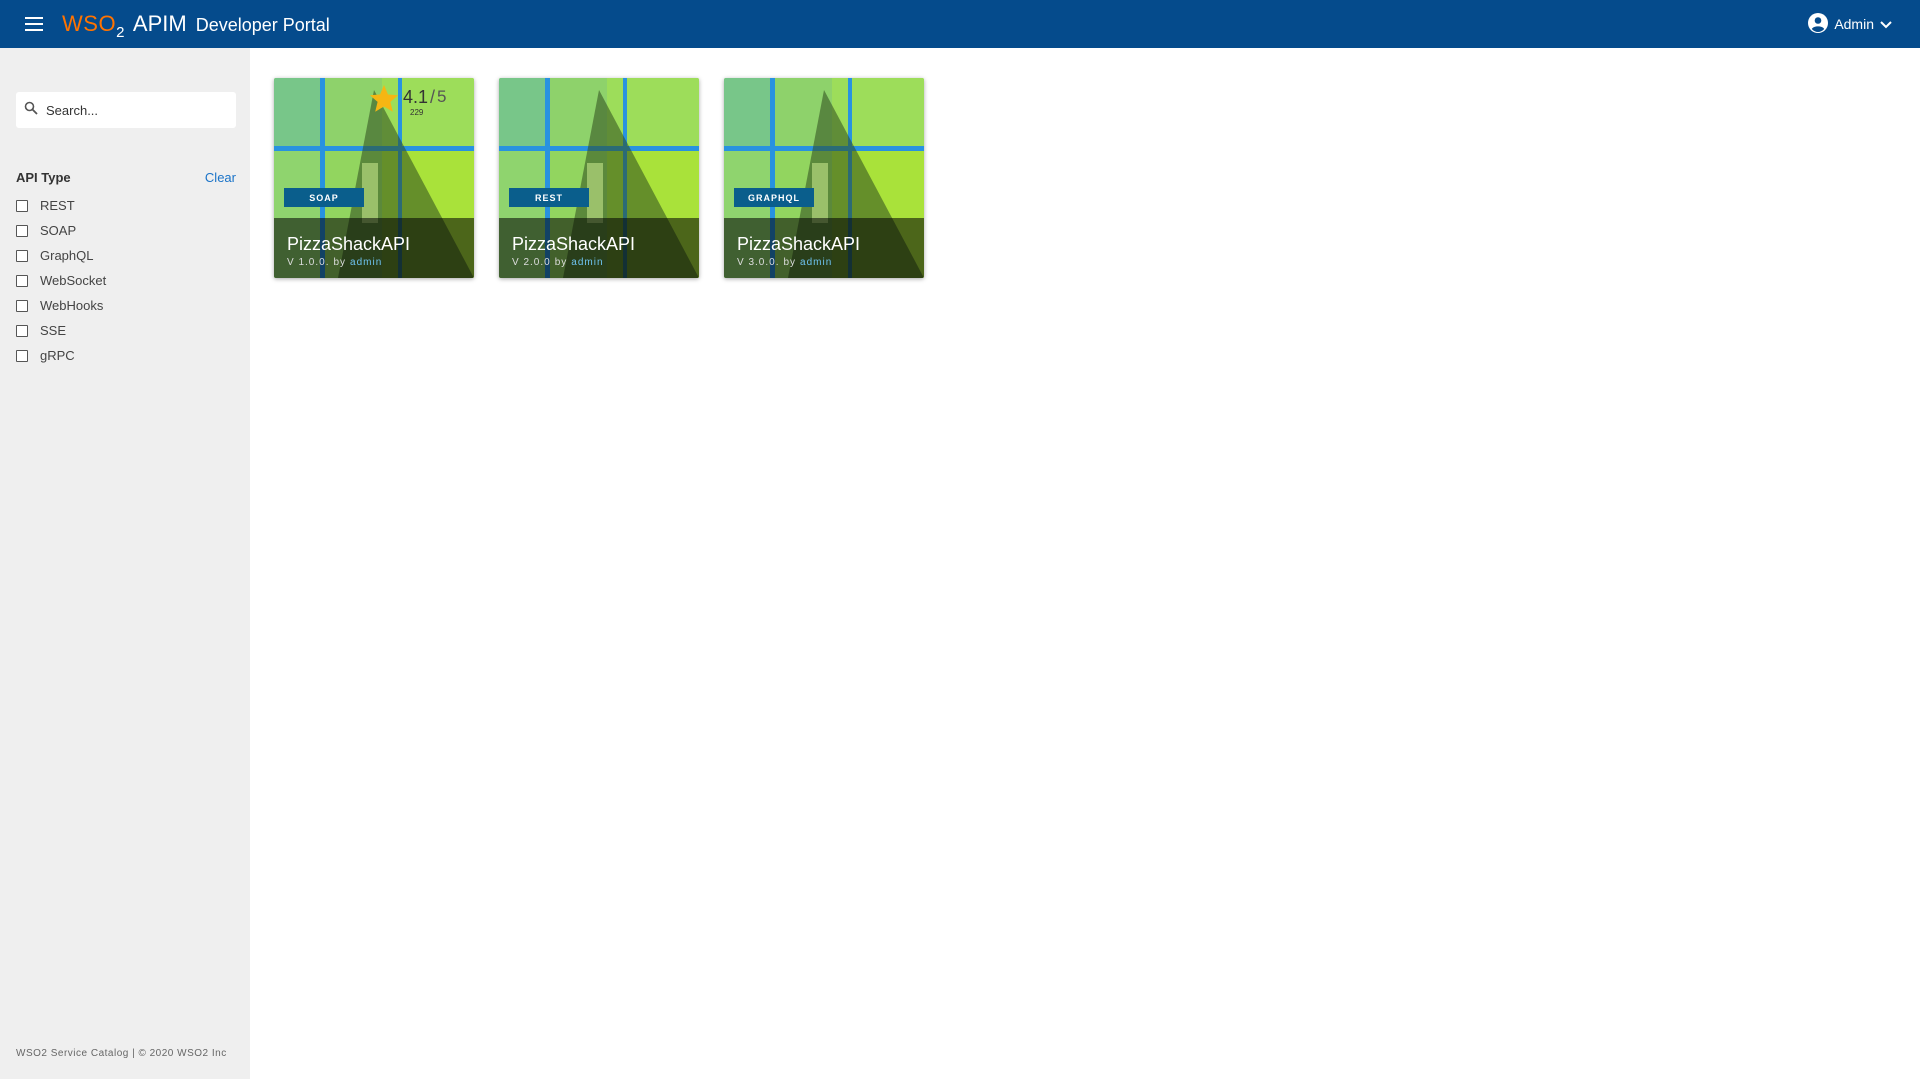  What do you see at coordinates (57, 355) in the screenshot?
I see `filter-label: gRPC` at bounding box center [57, 355].